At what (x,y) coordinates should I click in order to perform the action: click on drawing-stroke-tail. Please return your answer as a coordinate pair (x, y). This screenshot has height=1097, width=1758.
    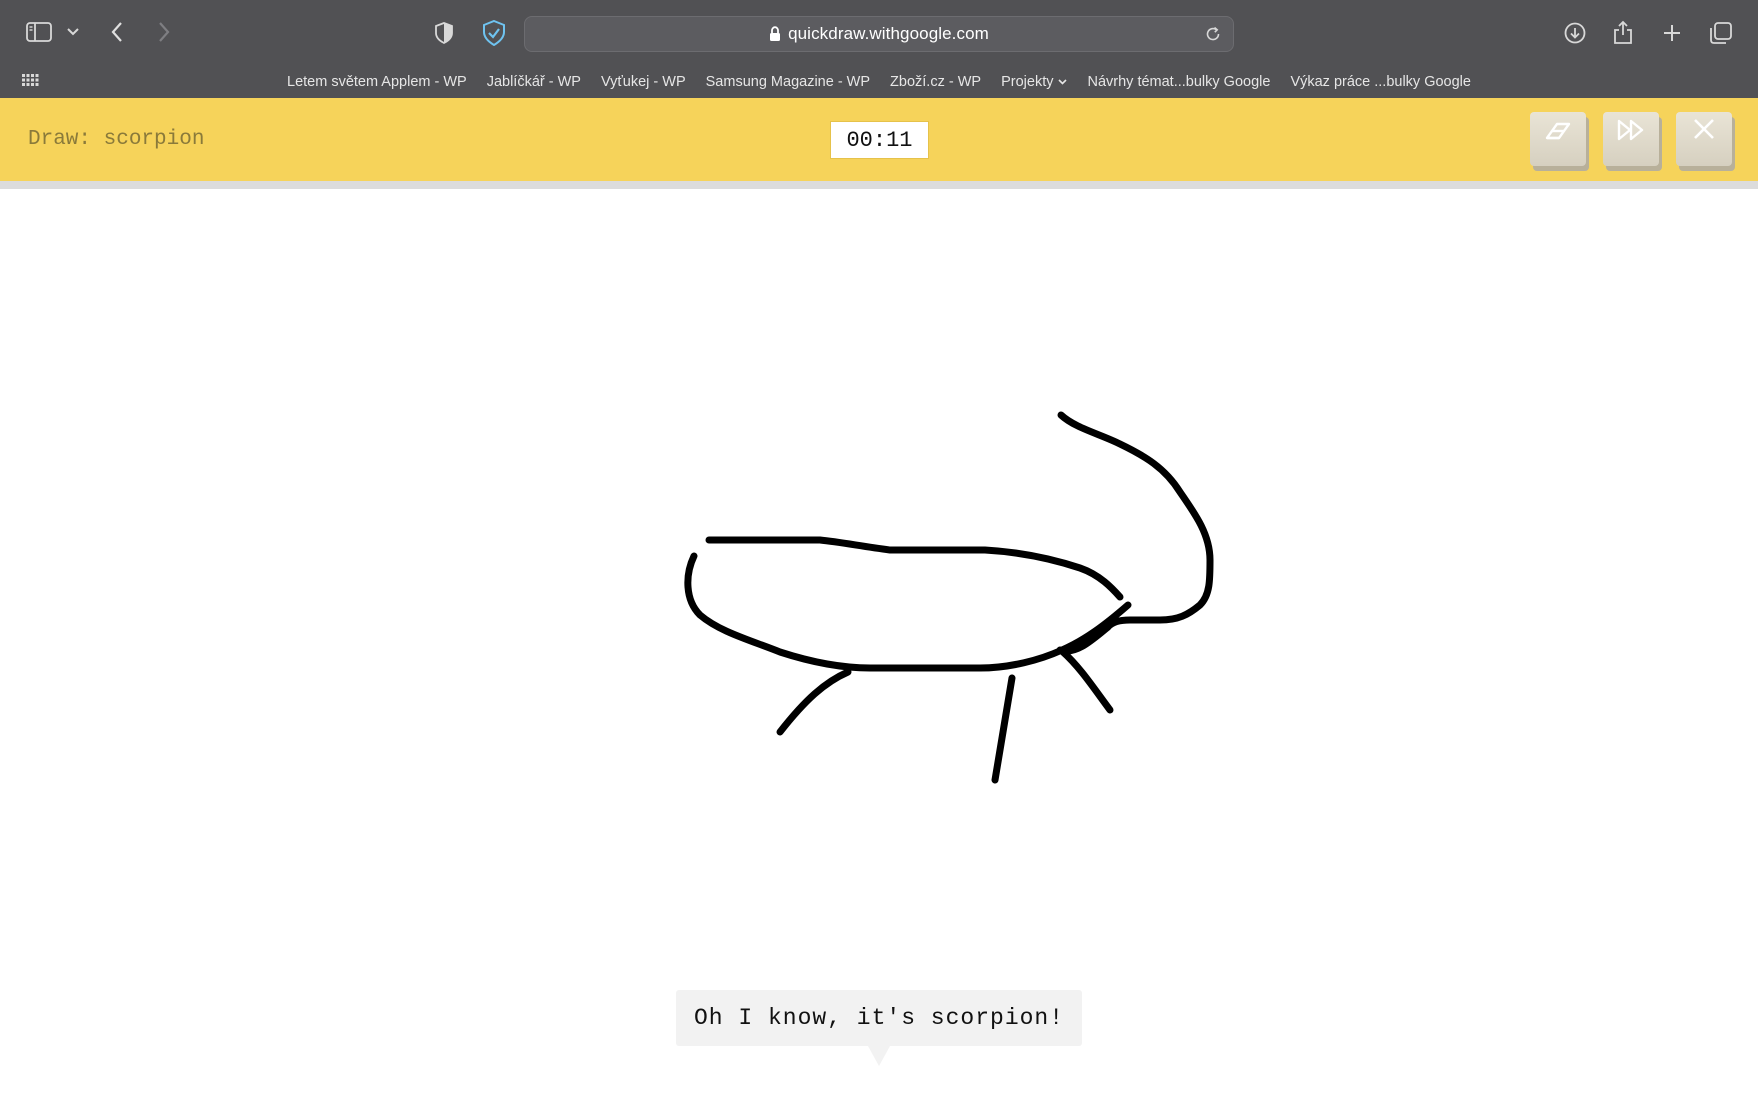
    Looking at the image, I should click on (1135, 533).